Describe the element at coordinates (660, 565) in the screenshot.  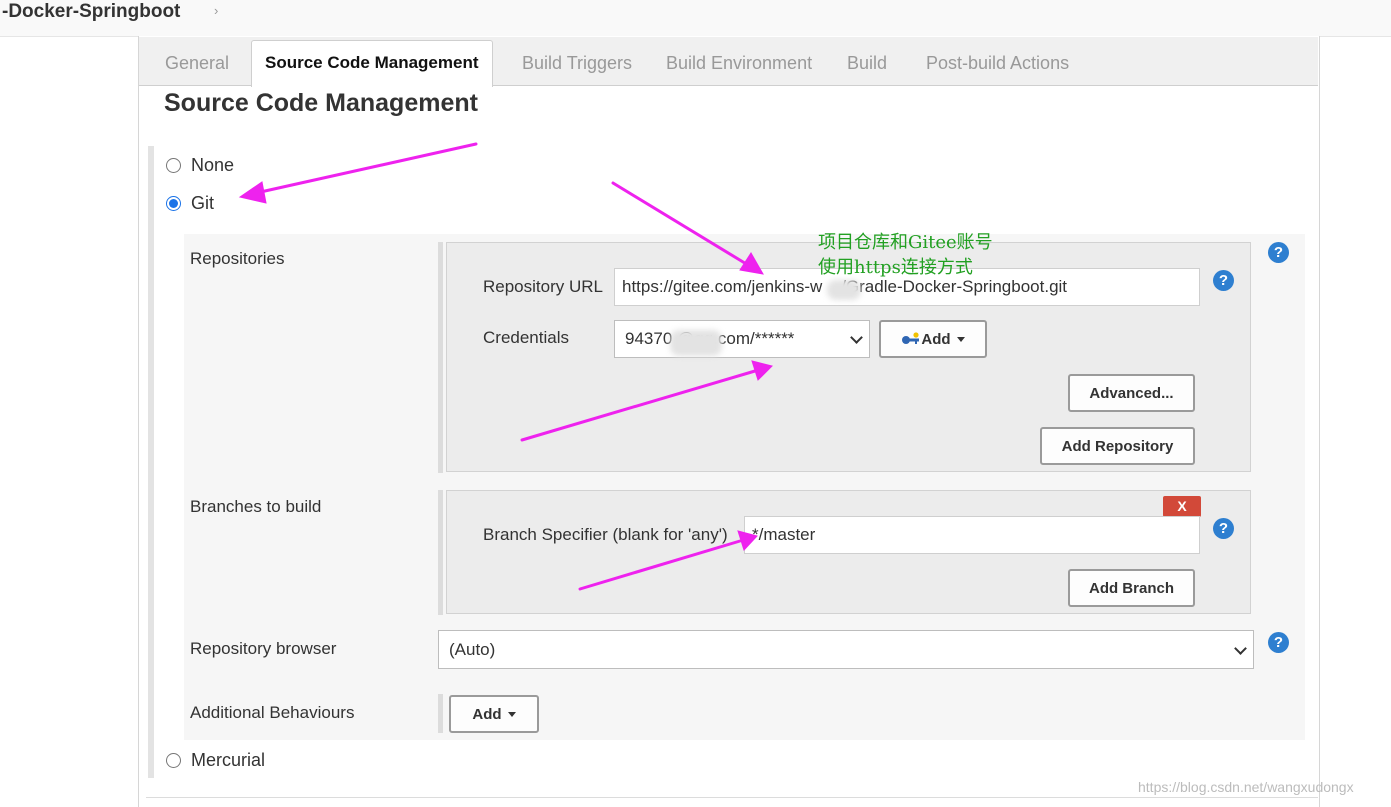
I see `arrow-to-branch-specifier` at that location.